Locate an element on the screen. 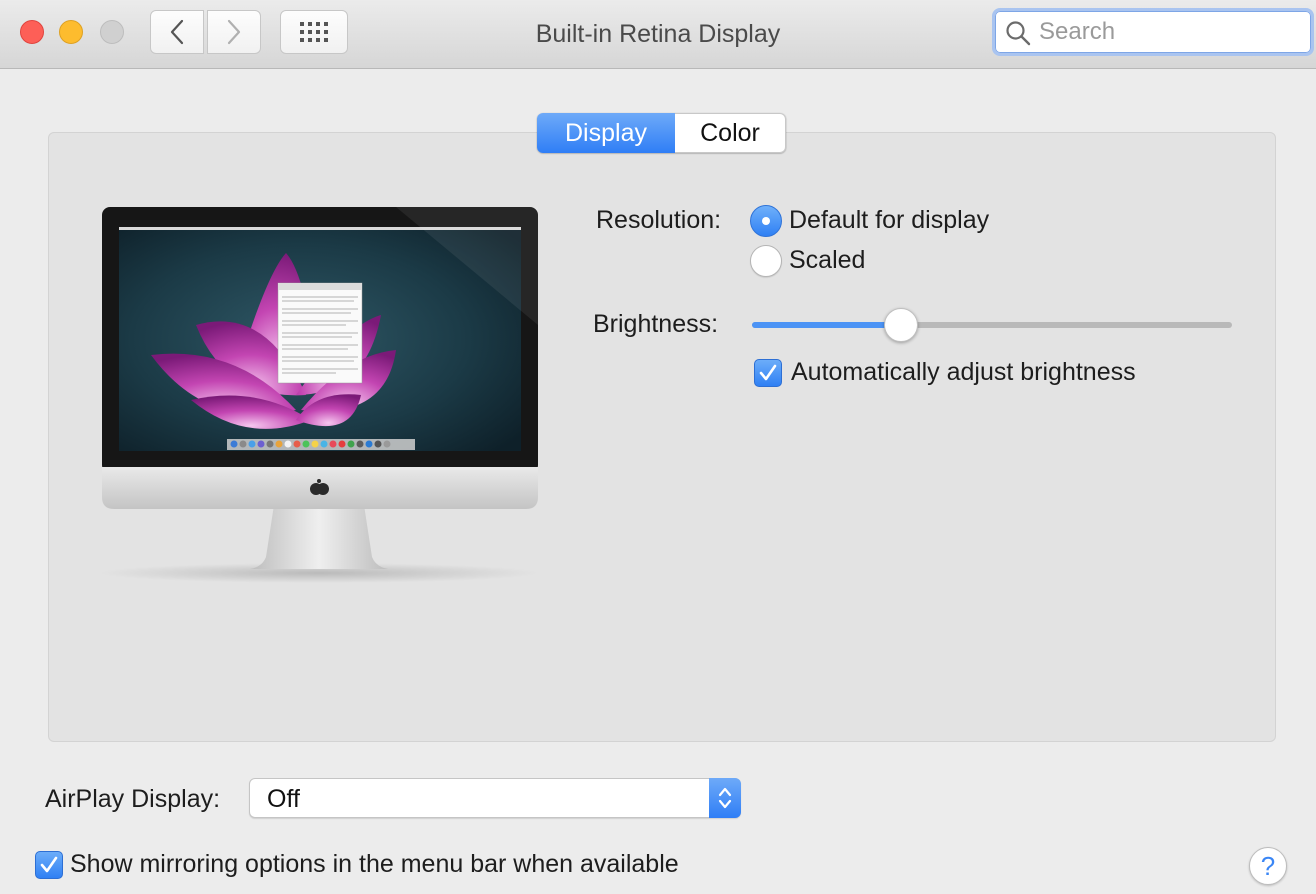 This screenshot has height=894, width=1316. tab-display: Display is located at coordinates (606, 133).